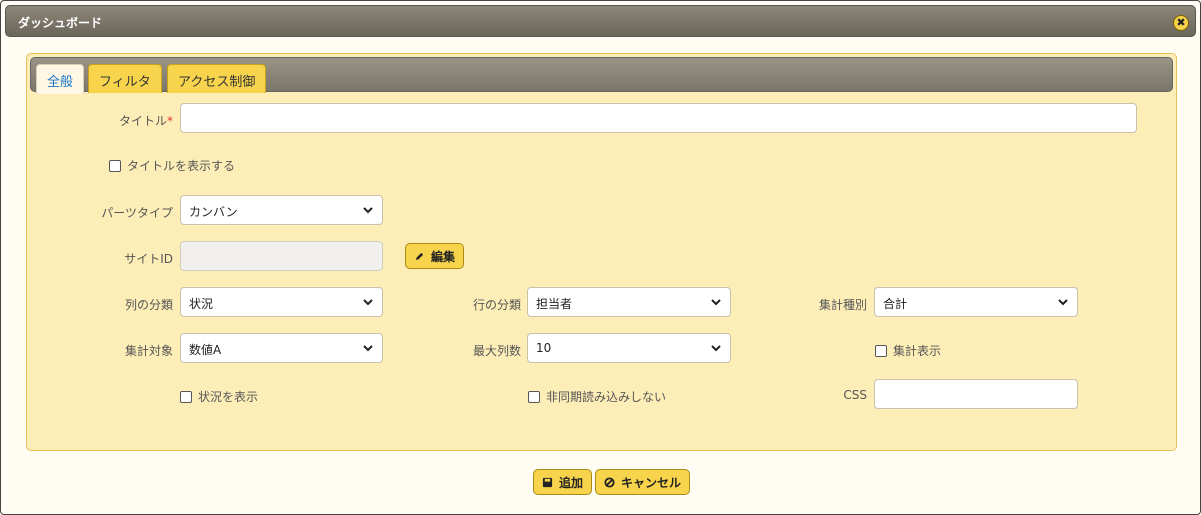 The image size is (1201, 515). Describe the element at coordinates (976, 394) in the screenshot. I see `css-input` at that location.